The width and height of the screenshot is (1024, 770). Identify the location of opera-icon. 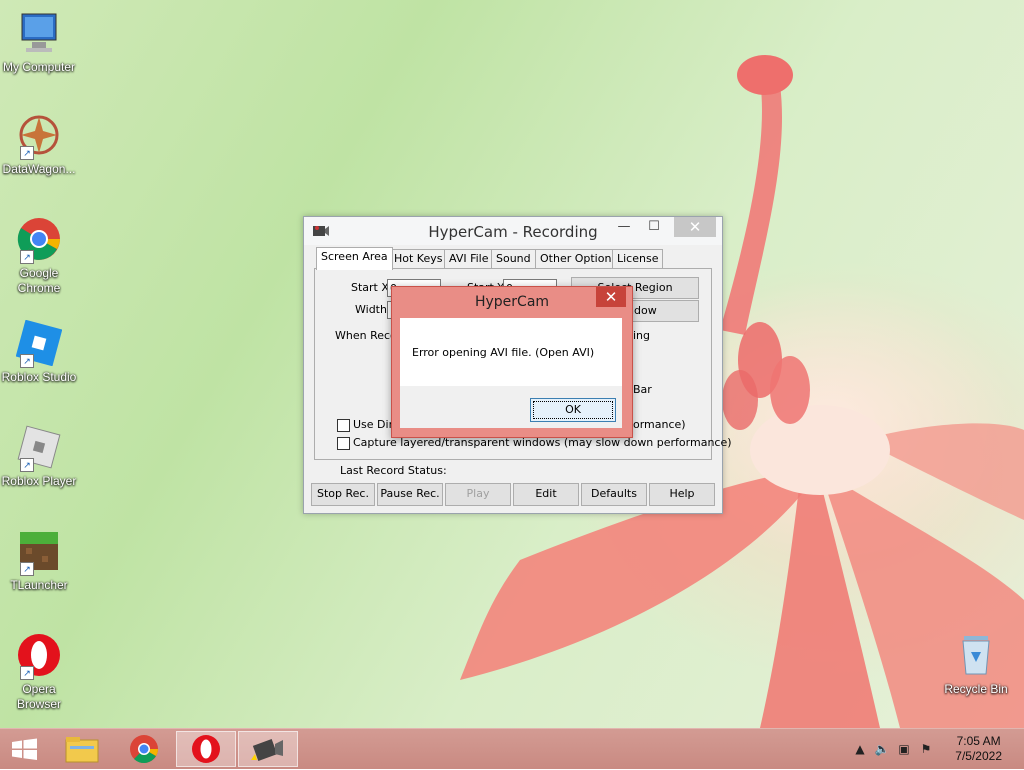
(206, 749).